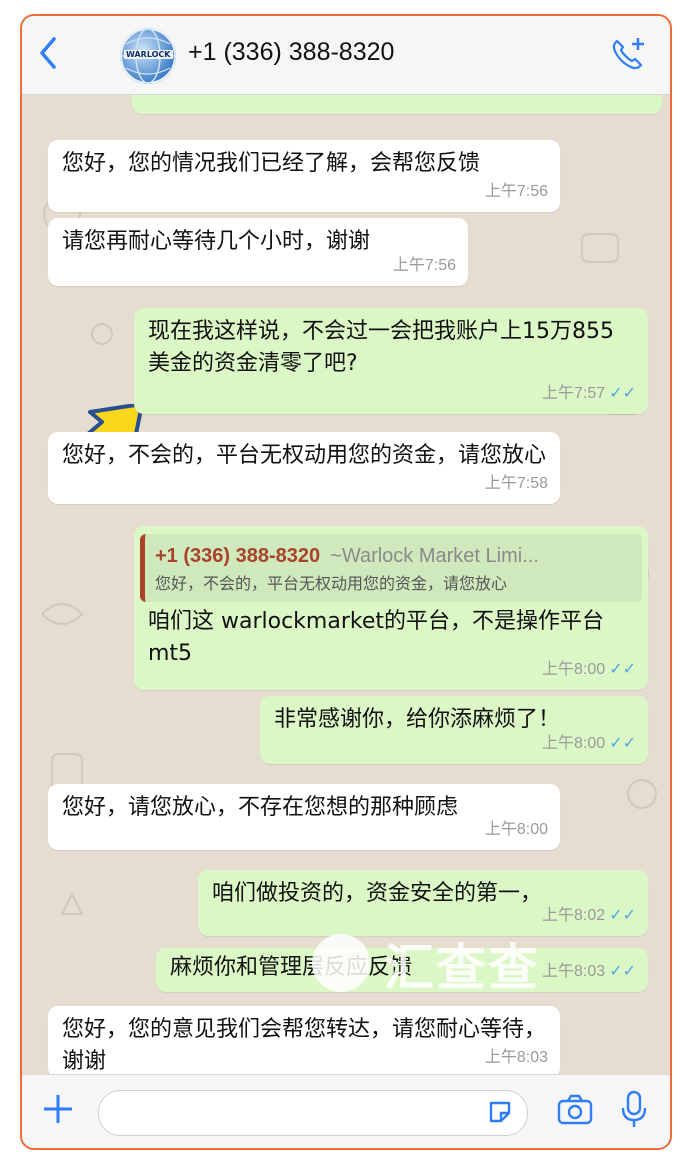 The height and width of the screenshot is (1170, 695). I want to click on phone-add-icon, so click(628, 54).